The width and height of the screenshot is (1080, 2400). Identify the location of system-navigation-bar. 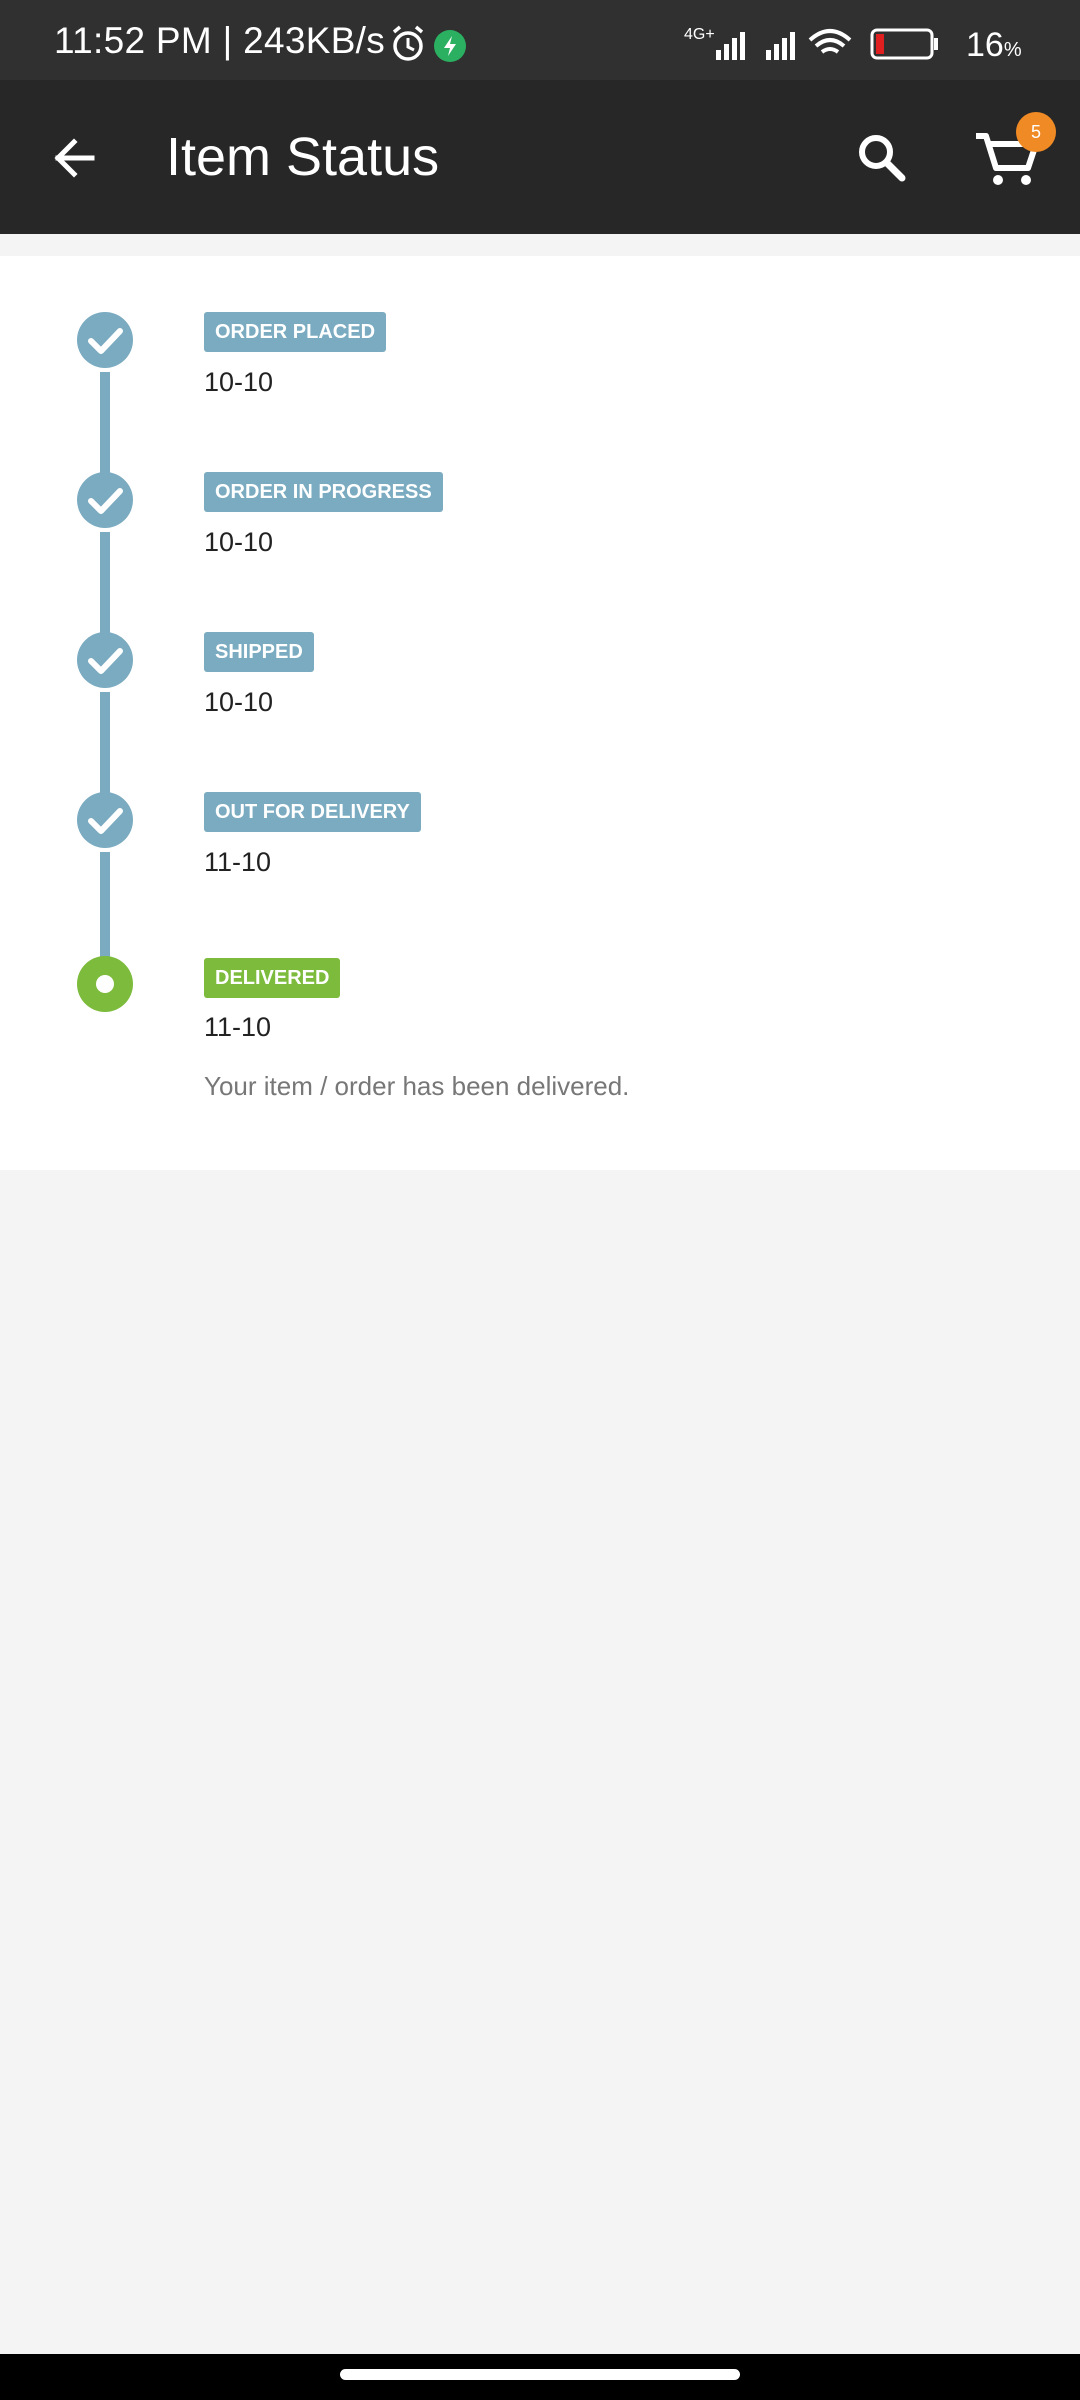
(540, 2377).